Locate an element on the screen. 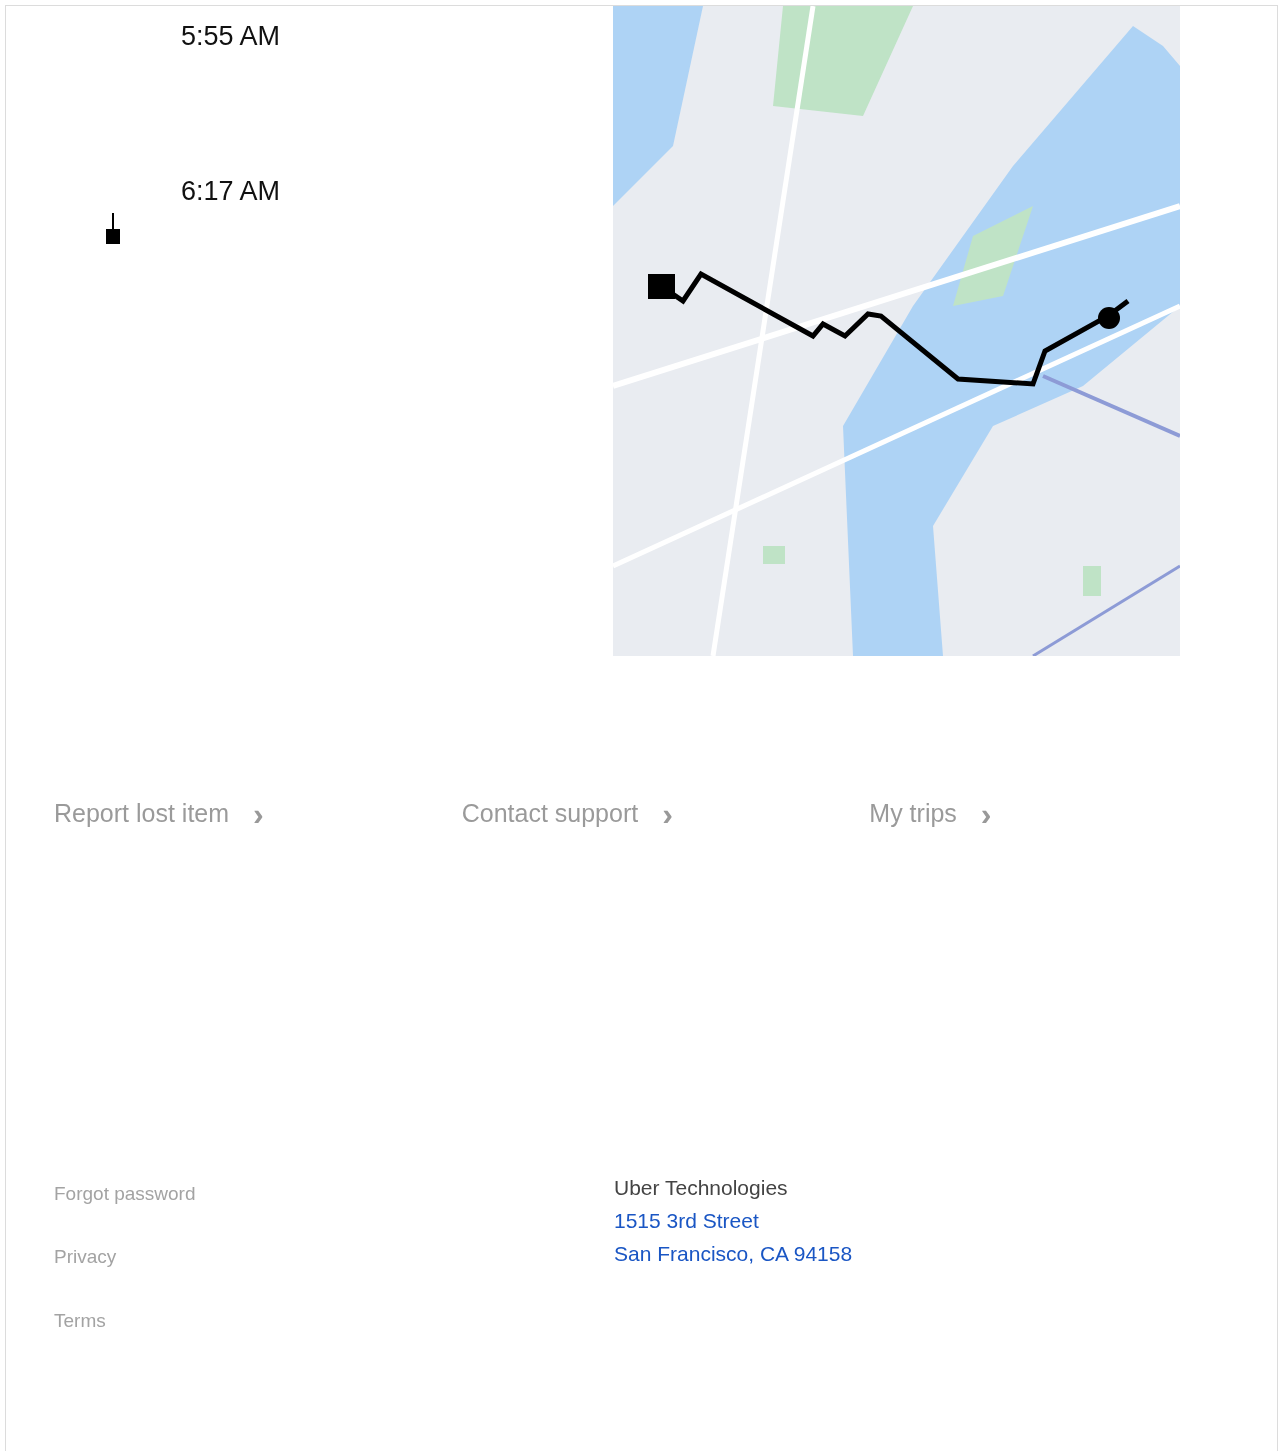 The width and height of the screenshot is (1279, 1451). footer-link: Privacy is located at coordinates (85, 1257).